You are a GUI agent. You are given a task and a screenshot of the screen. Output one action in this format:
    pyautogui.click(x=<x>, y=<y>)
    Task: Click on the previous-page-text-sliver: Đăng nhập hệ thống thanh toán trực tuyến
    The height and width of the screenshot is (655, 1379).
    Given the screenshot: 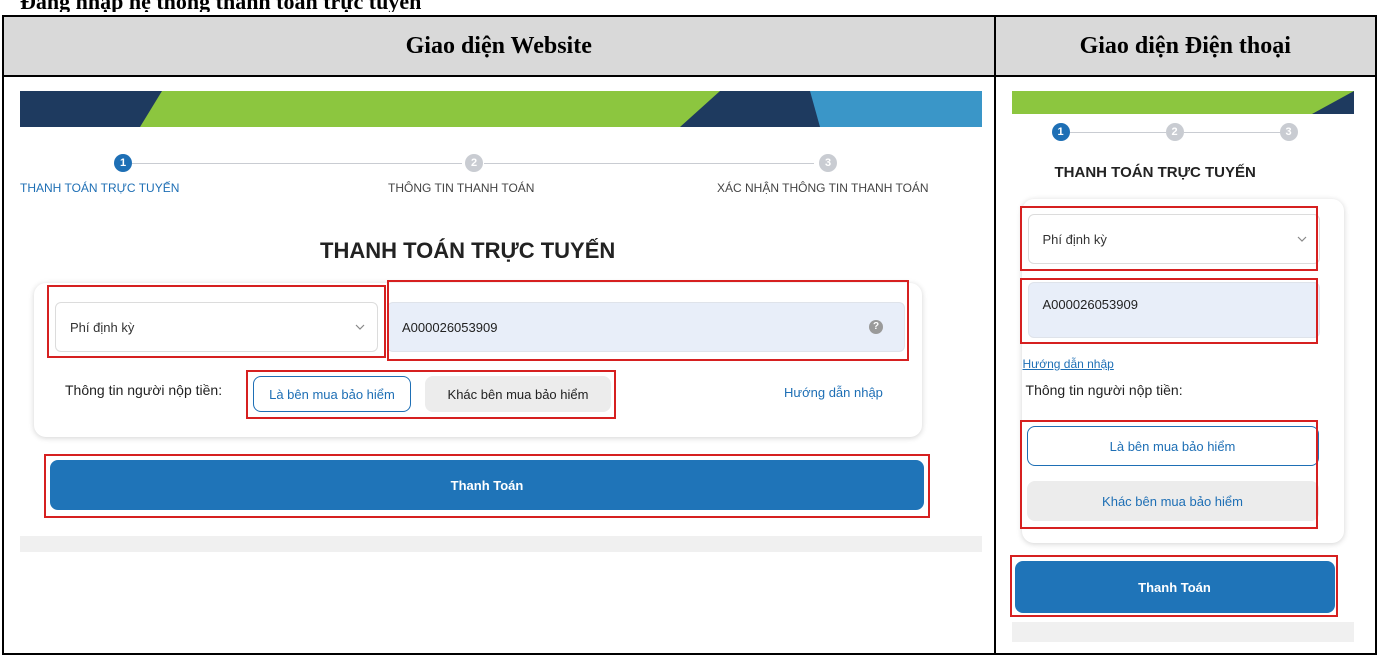 What is the action you would take?
    pyautogui.click(x=689, y=6)
    